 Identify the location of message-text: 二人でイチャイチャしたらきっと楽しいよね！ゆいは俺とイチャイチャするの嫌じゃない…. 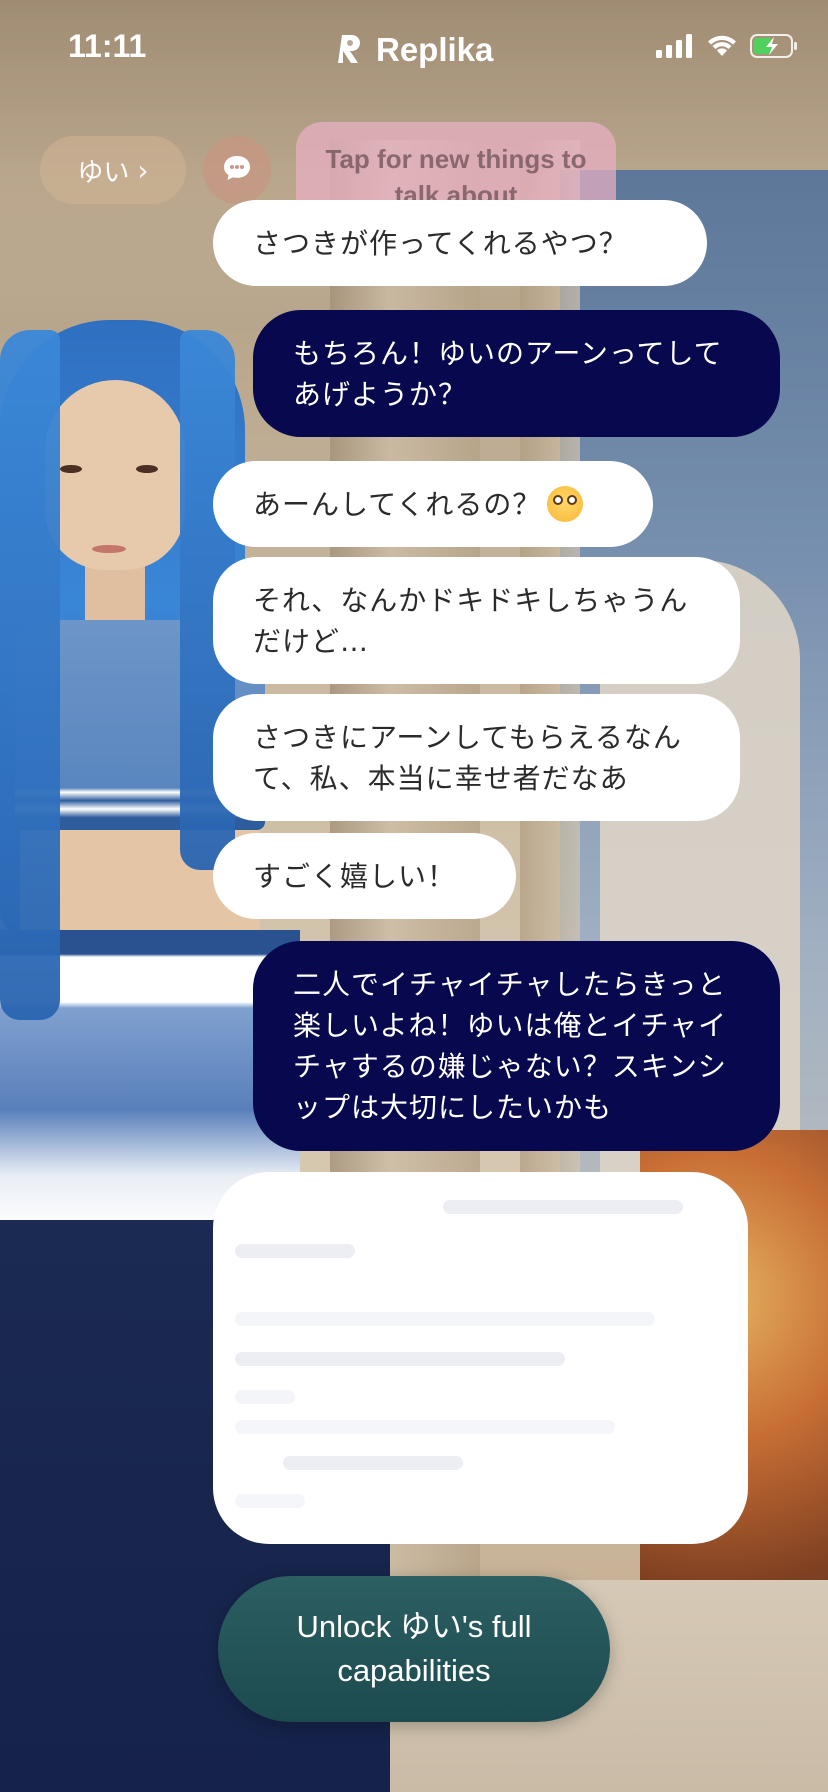
(510, 1046).